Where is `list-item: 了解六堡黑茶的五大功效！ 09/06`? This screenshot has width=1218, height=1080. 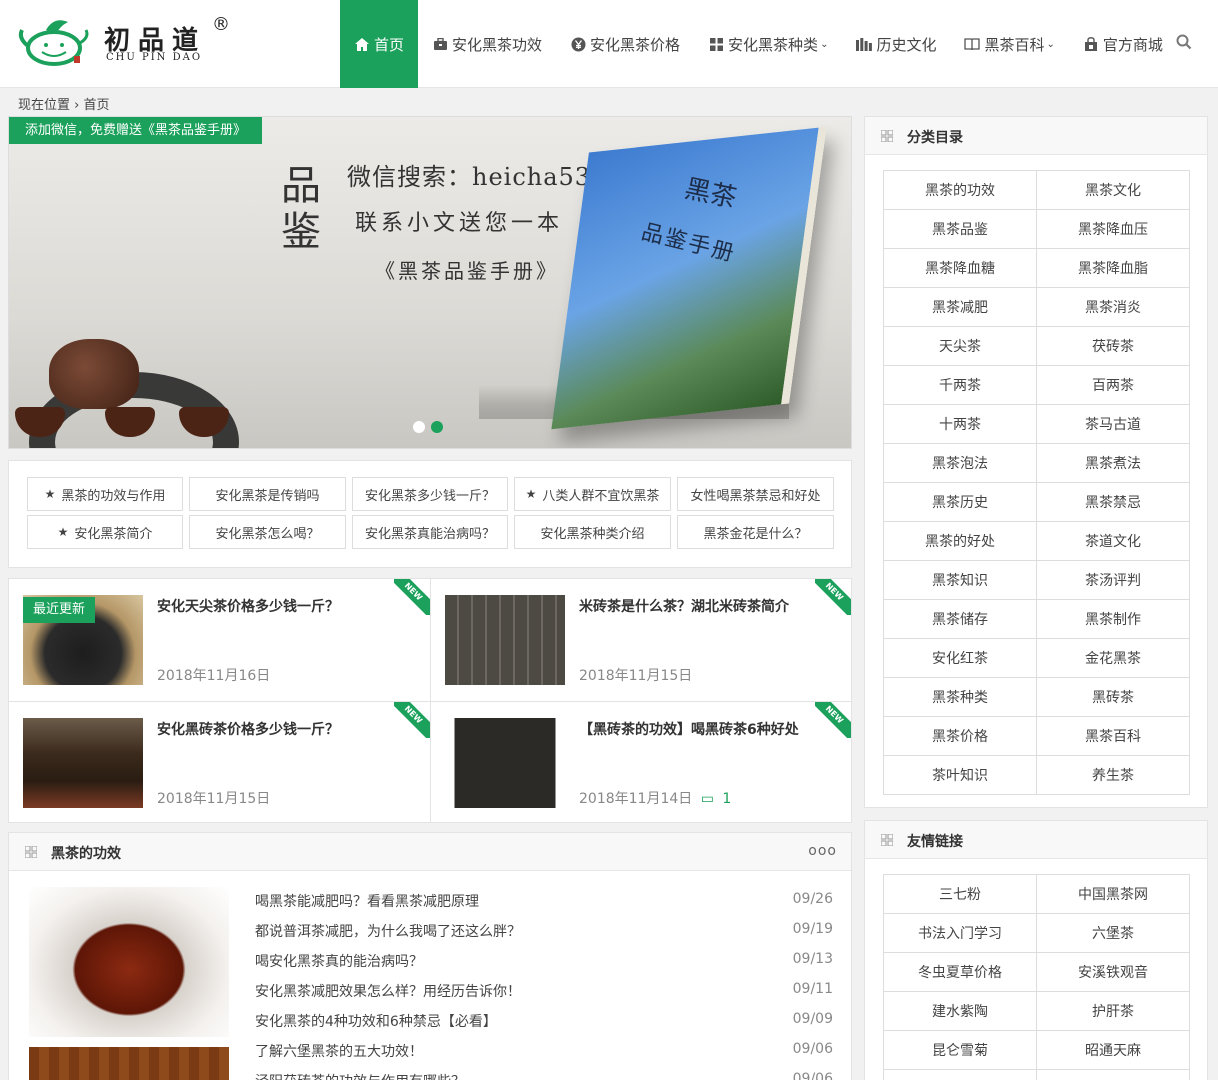 list-item: 了解六堡黑茶的五大功效！ 09/06 is located at coordinates (544, 1056).